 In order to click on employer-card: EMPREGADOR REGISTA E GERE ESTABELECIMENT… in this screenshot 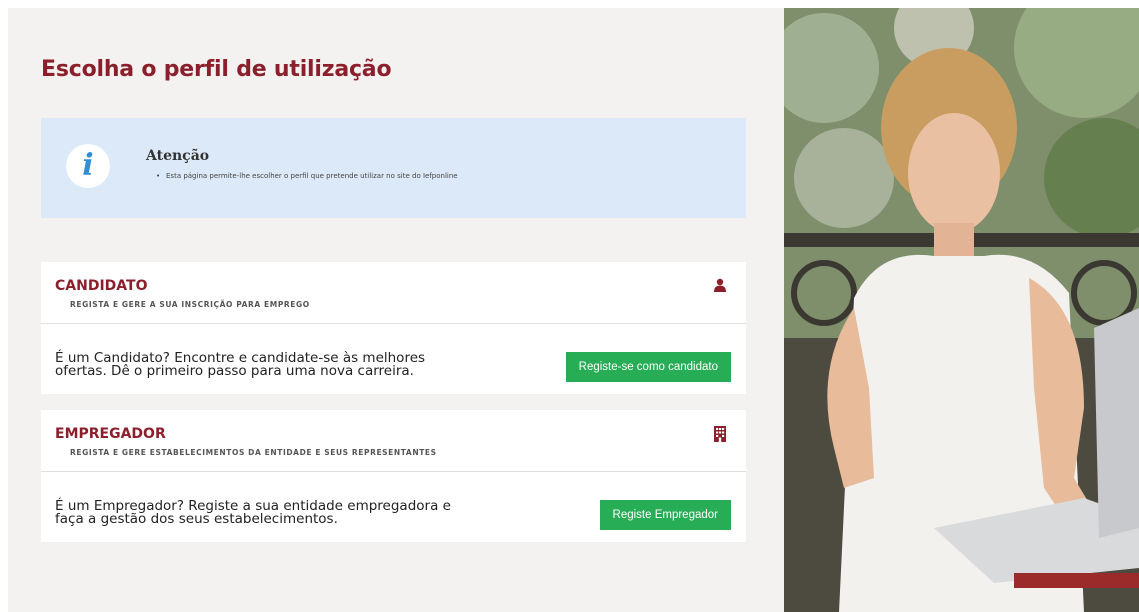, I will do `click(393, 476)`.